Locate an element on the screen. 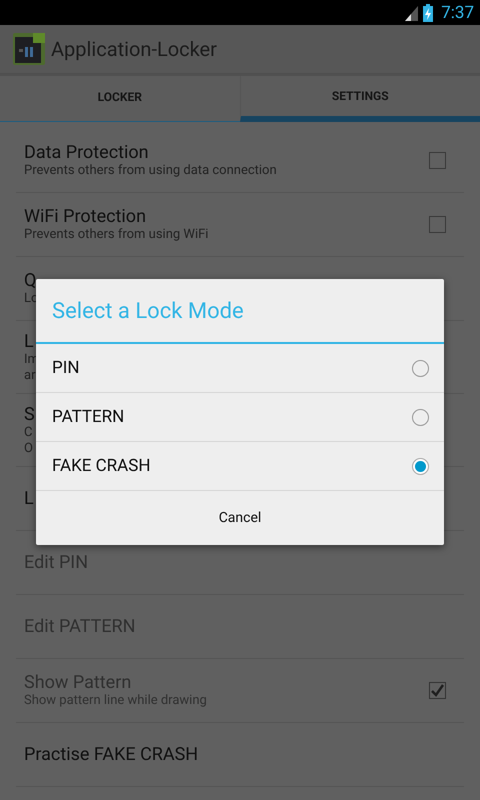 Image resolution: width=480 pixels, height=800 pixels. clock-time: 7:37 is located at coordinates (457, 12).